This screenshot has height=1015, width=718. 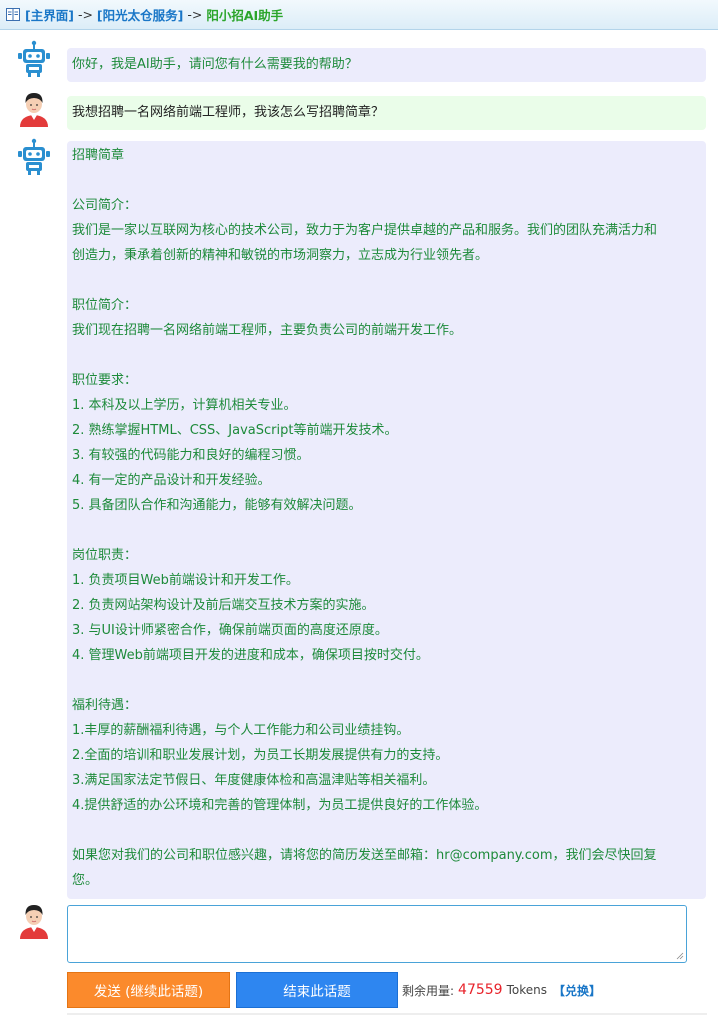 I want to click on message-line: 岗位职责：, so click(x=105, y=555).